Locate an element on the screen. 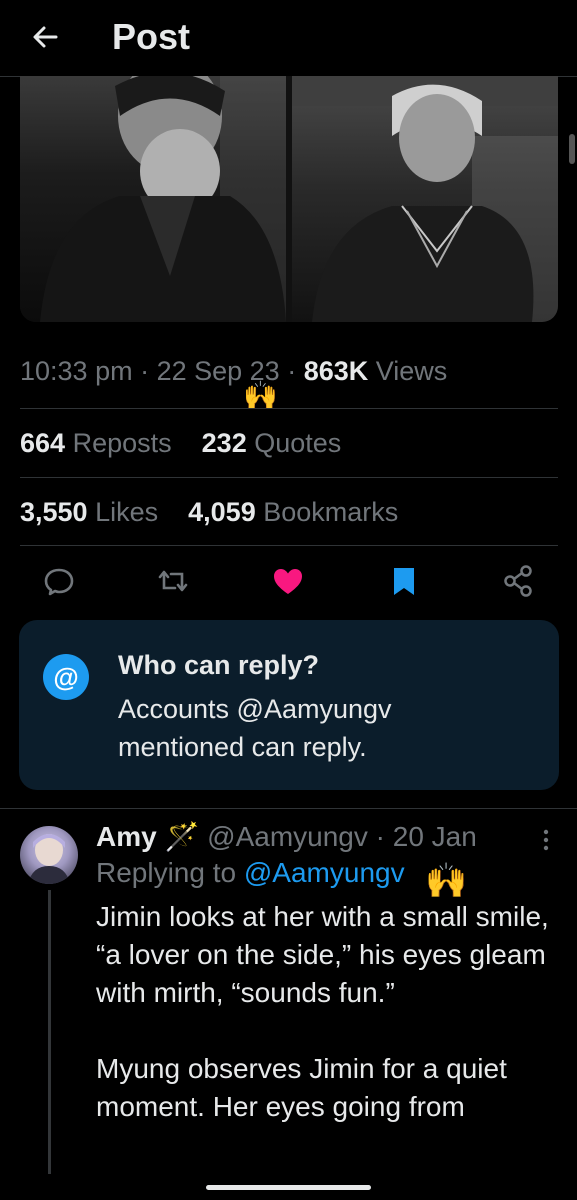  share-icon is located at coordinates (518, 581).